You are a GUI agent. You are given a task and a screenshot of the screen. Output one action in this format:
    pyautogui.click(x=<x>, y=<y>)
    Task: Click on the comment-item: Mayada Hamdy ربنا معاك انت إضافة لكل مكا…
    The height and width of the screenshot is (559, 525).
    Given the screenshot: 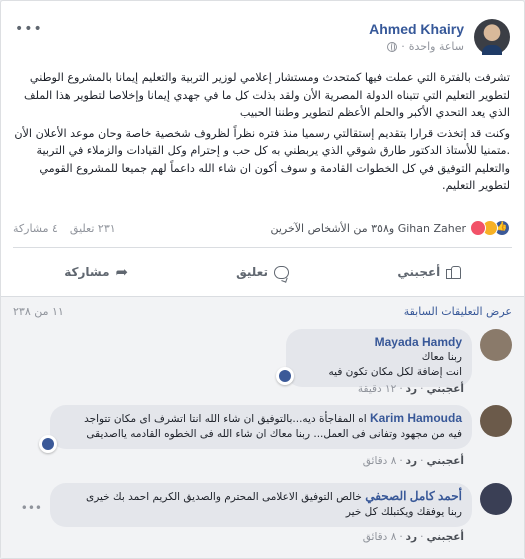 What is the action you would take?
    pyautogui.click(x=262, y=364)
    